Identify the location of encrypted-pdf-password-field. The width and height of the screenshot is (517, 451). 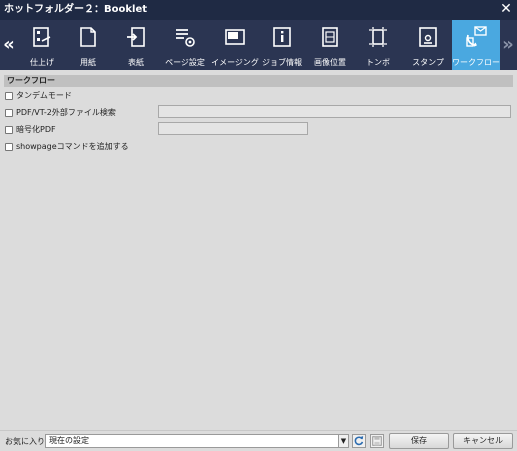
(233, 128).